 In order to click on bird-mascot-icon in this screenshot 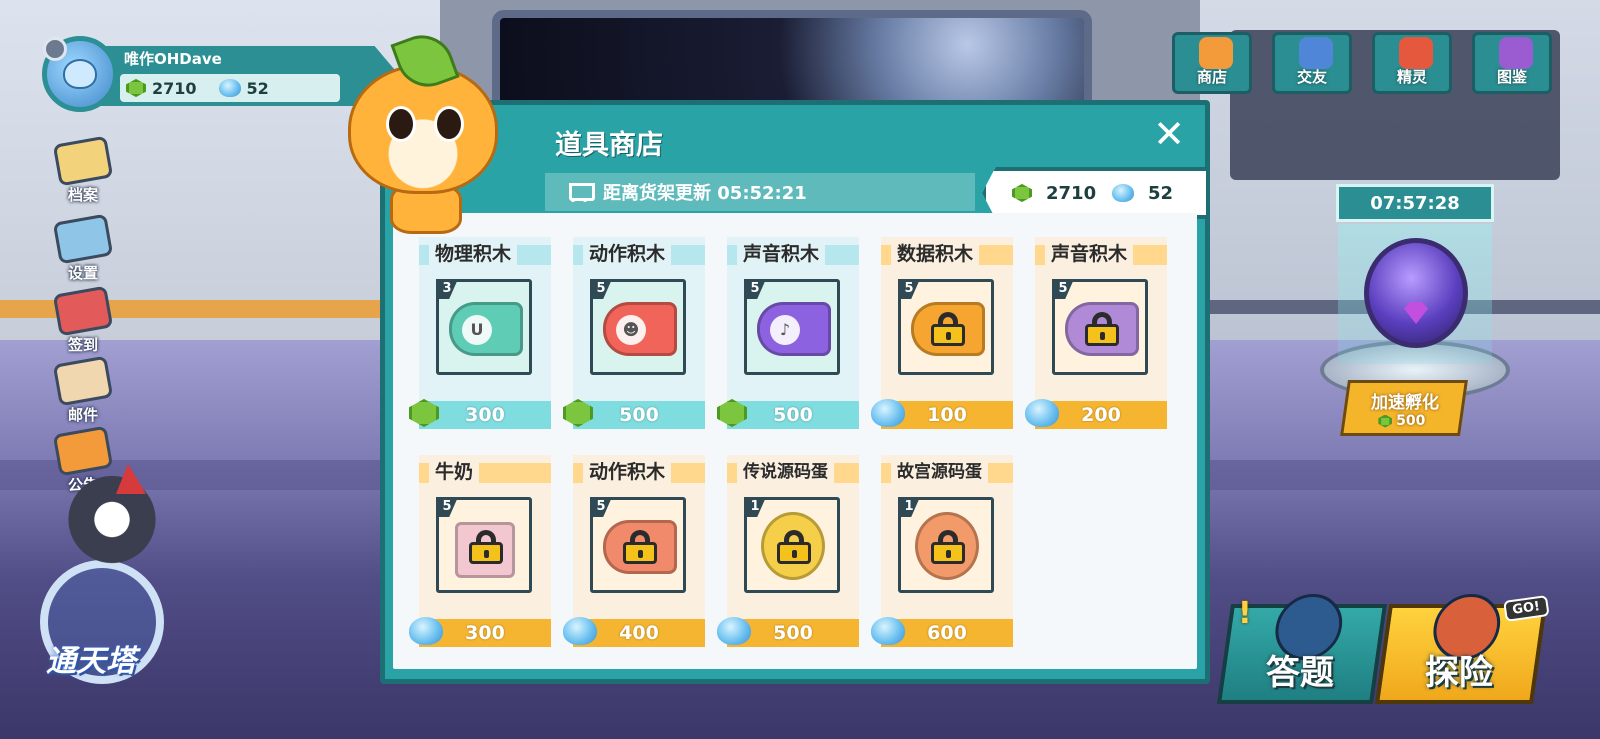, I will do `click(112, 522)`.